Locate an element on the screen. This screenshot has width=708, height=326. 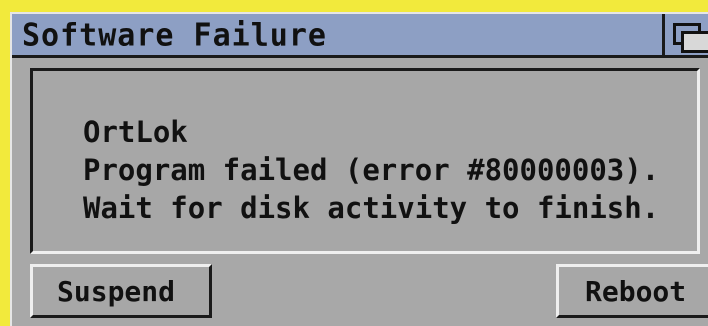
instruction-message: Wait for disk activity to finish. is located at coordinates (371, 208).